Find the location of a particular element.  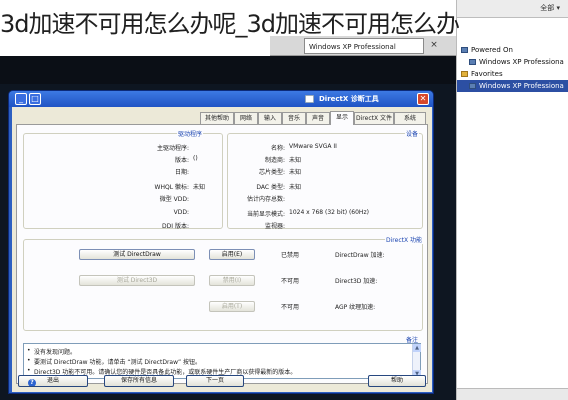

driver-group-label: 驱动程序 is located at coordinates (190, 133).